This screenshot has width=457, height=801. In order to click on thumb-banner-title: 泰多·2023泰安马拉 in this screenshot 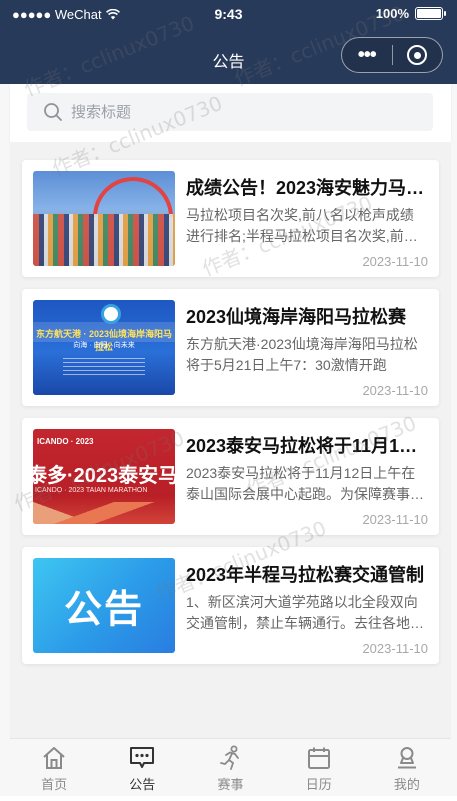, I will do `click(104, 476)`.